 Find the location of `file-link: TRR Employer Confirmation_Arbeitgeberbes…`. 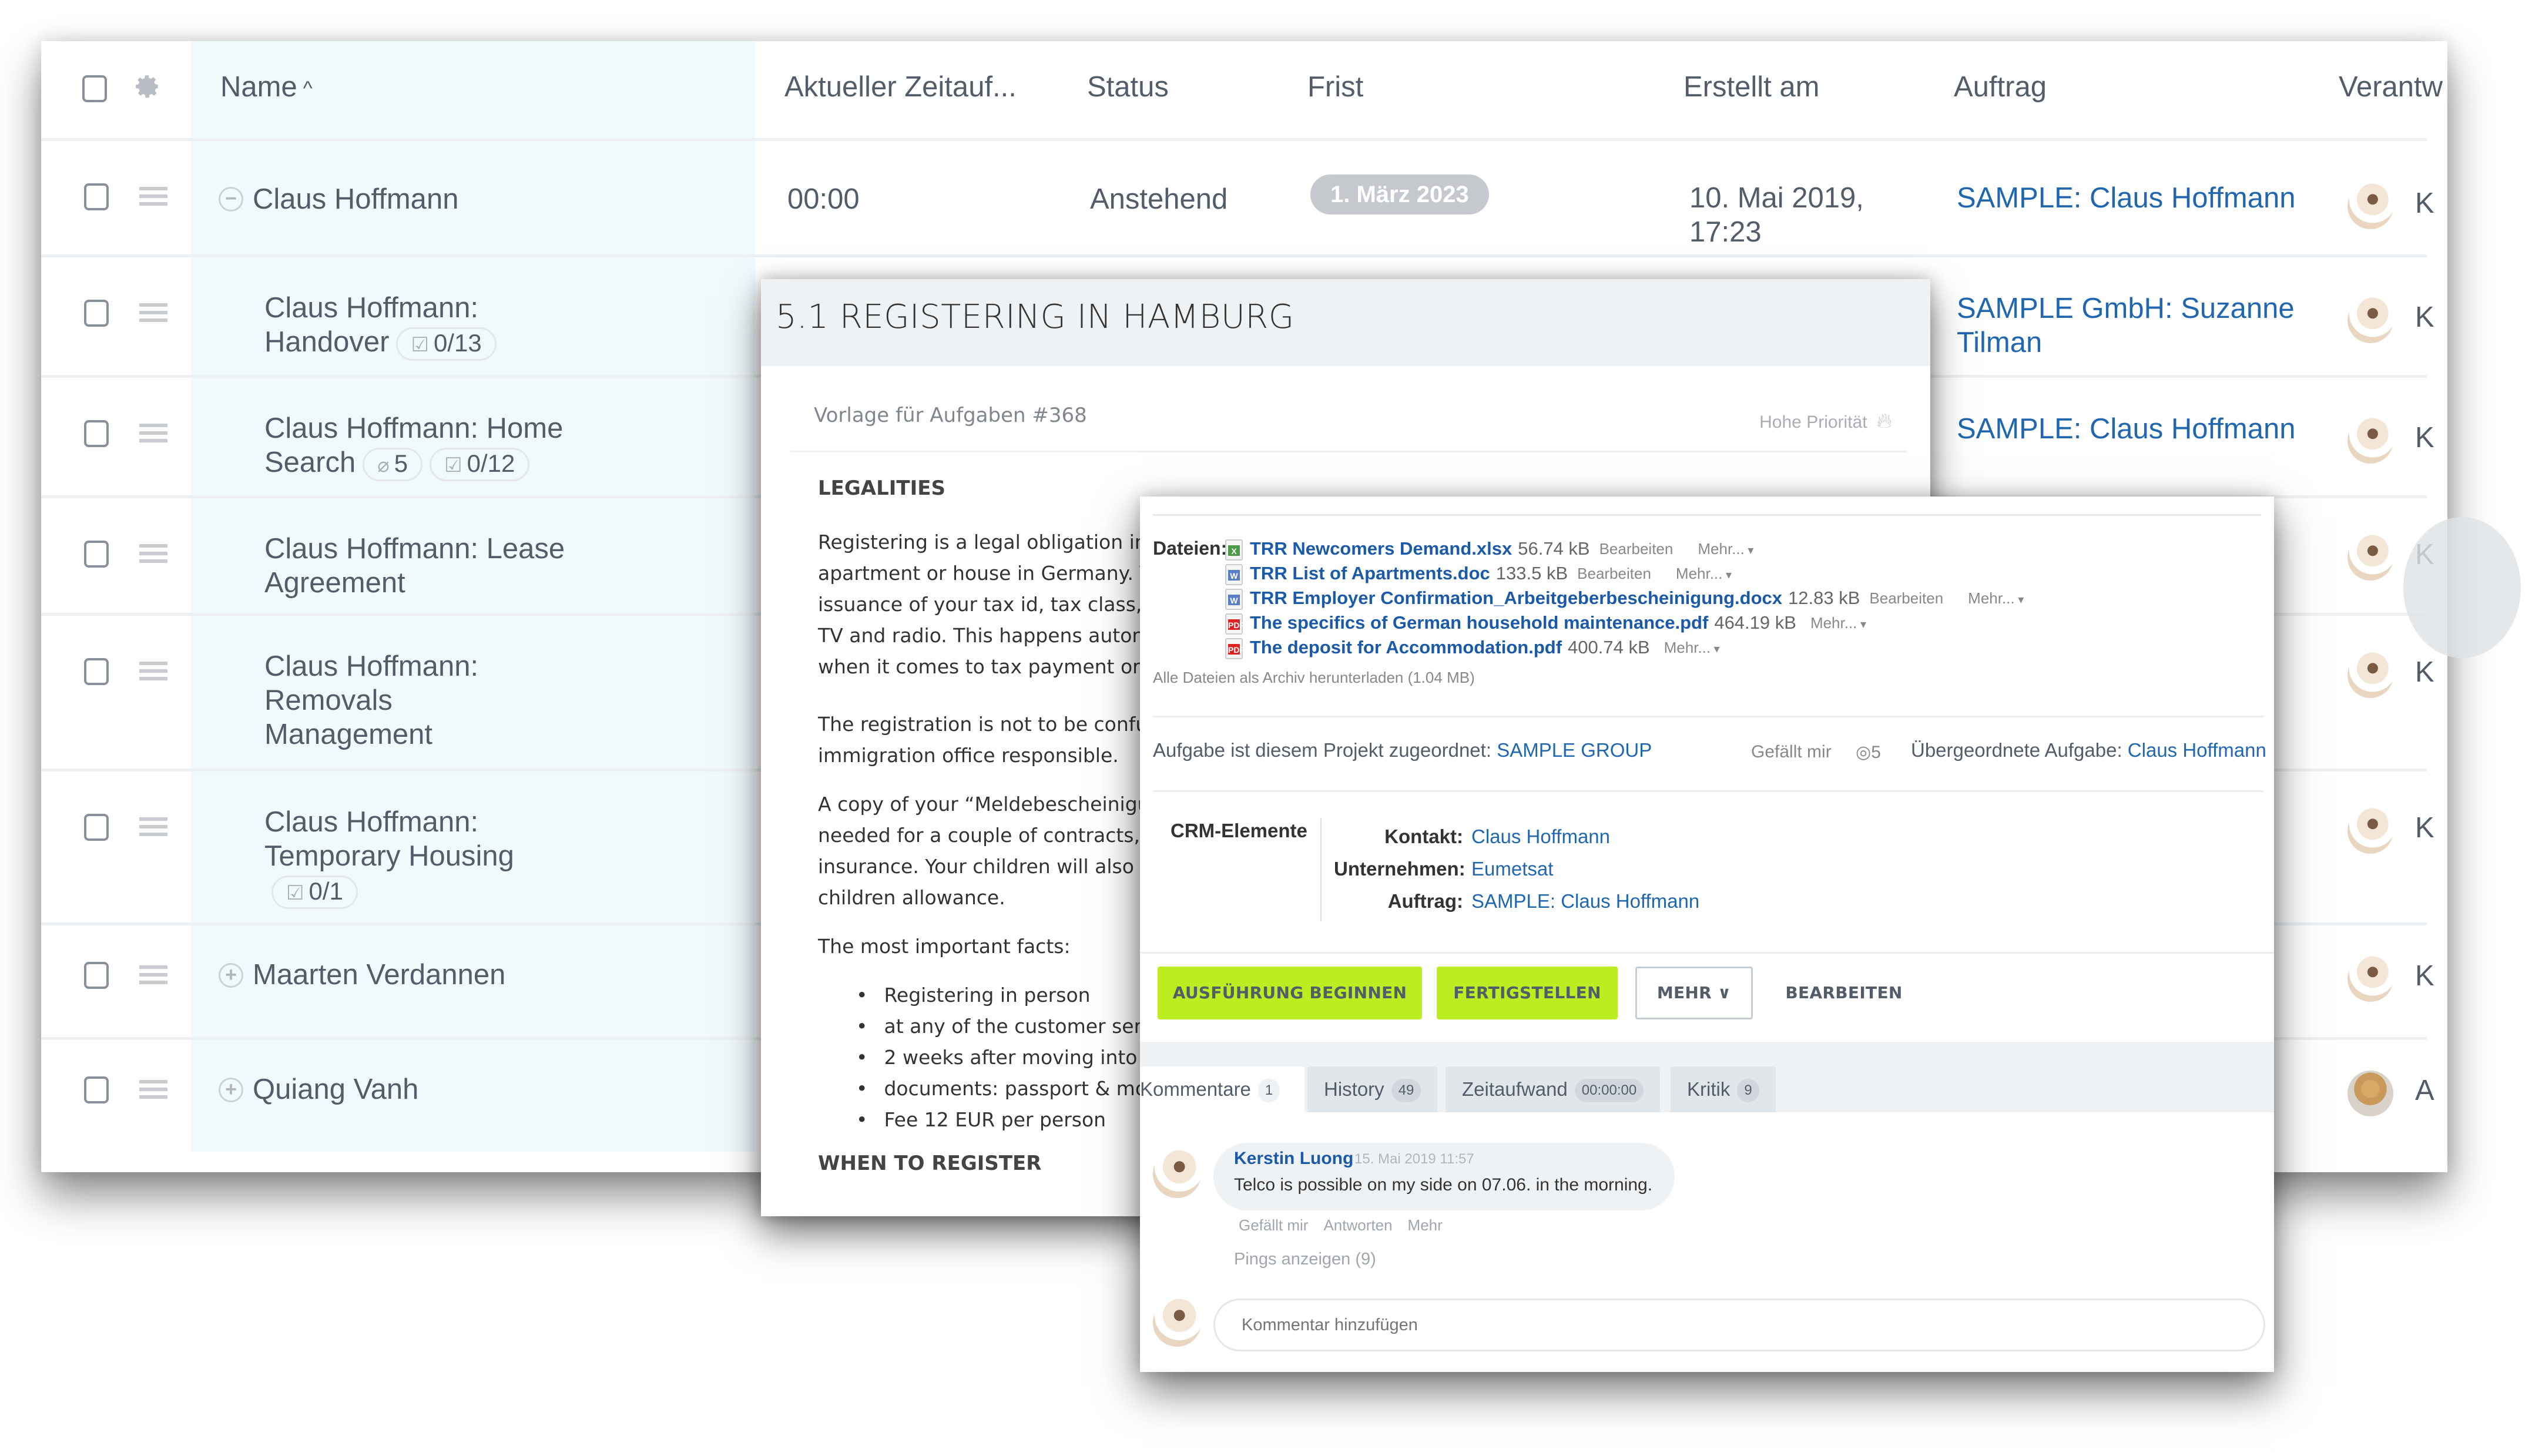

file-link: TRR Employer Confirmation_Arbeitgeberbes… is located at coordinates (1516, 598).